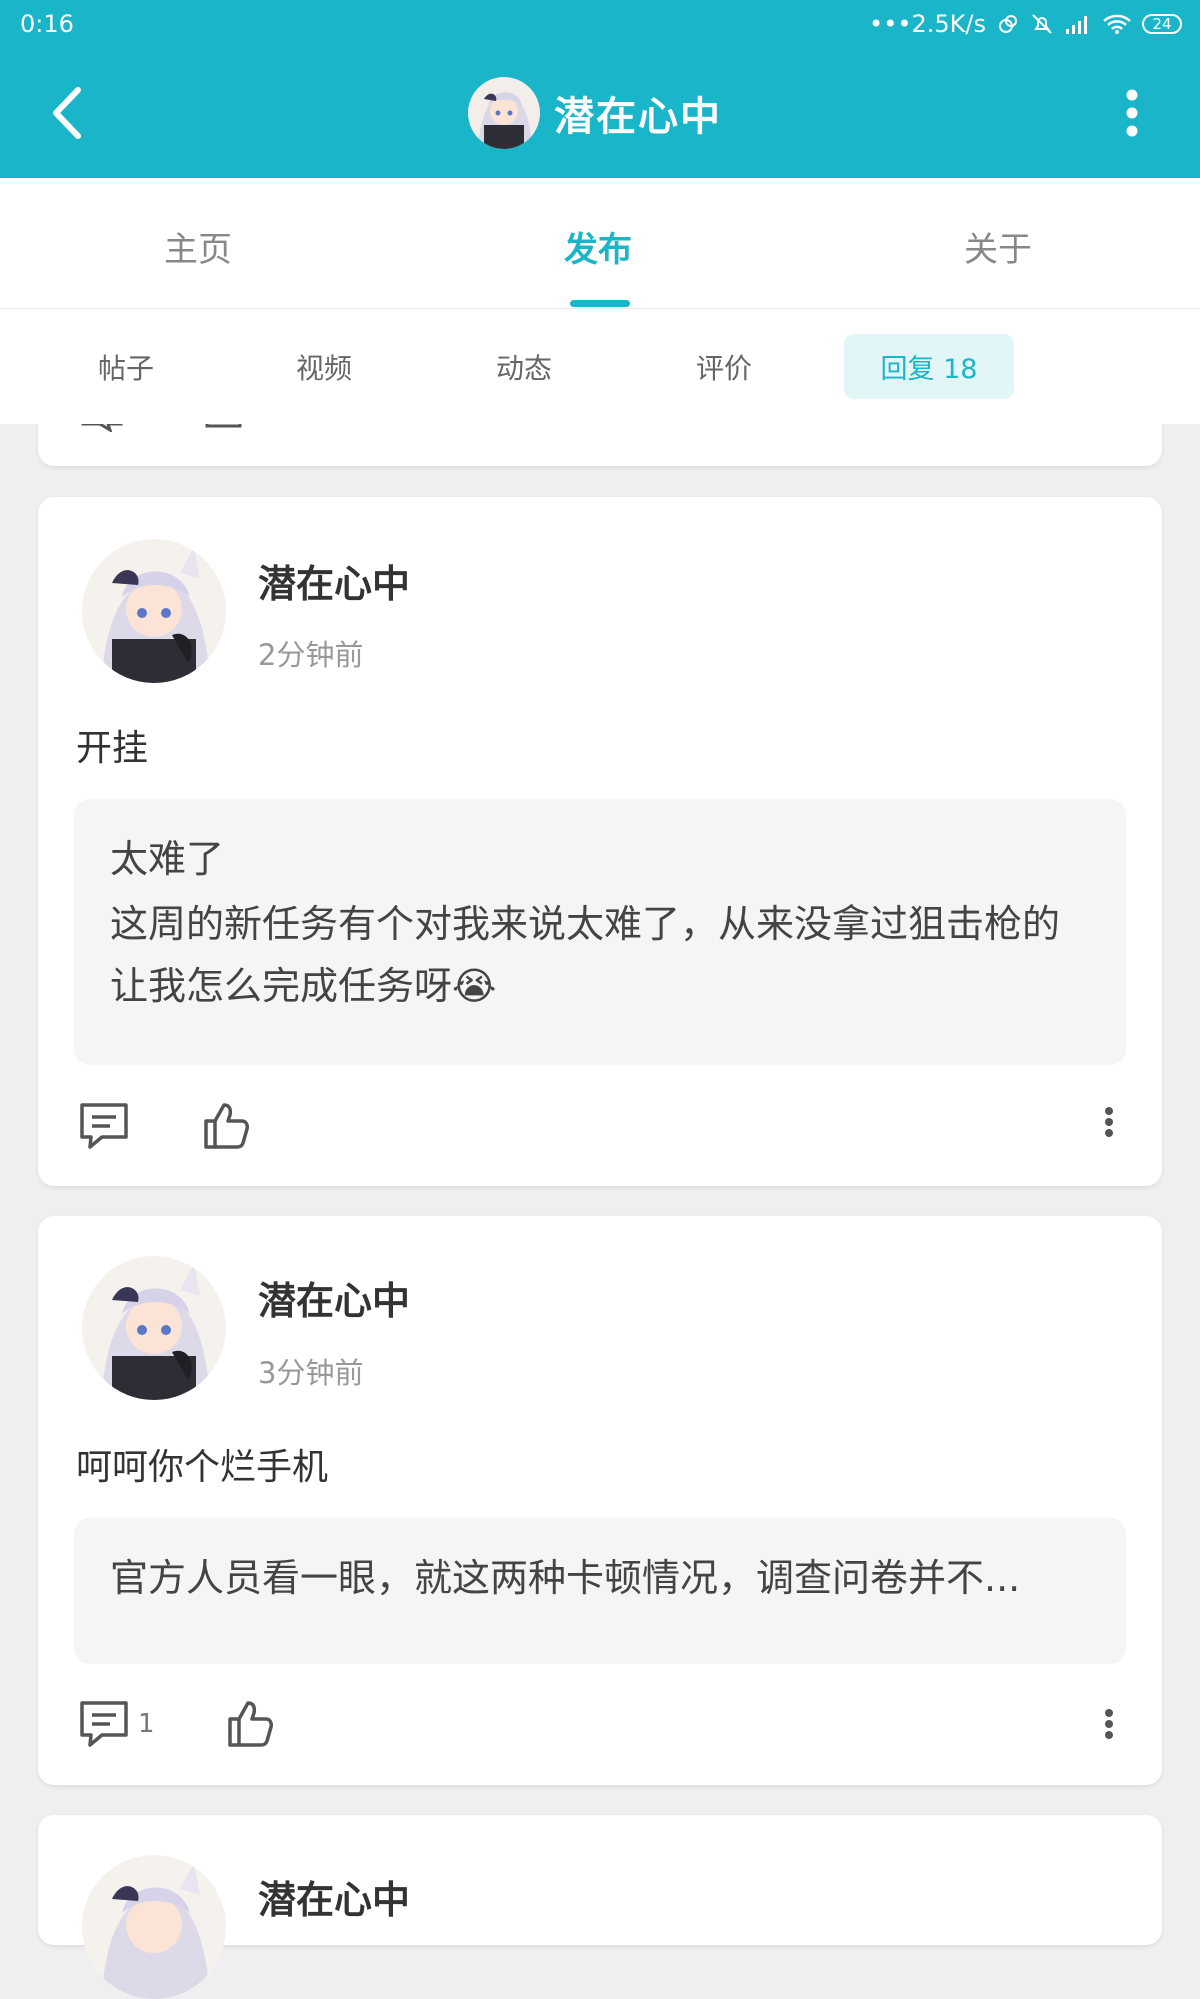 Image resolution: width=1200 pixels, height=1999 pixels. I want to click on status-time: 0:16, so click(47, 24).